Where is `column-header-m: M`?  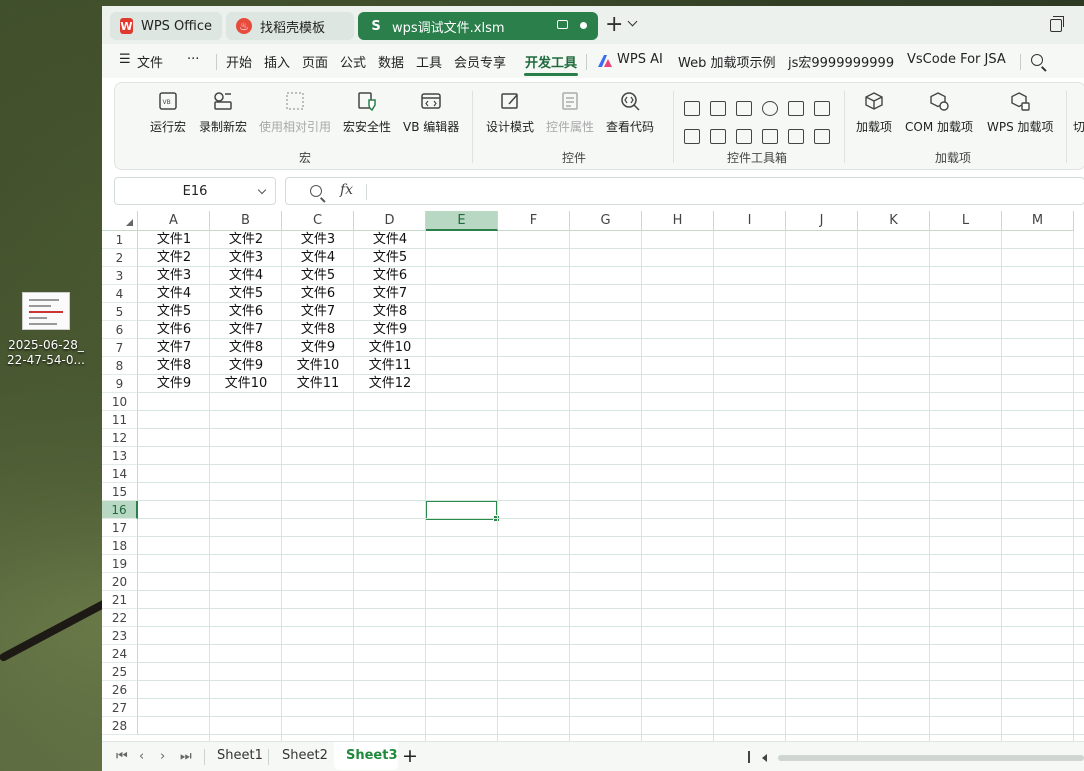
column-header-m: M is located at coordinates (1038, 221).